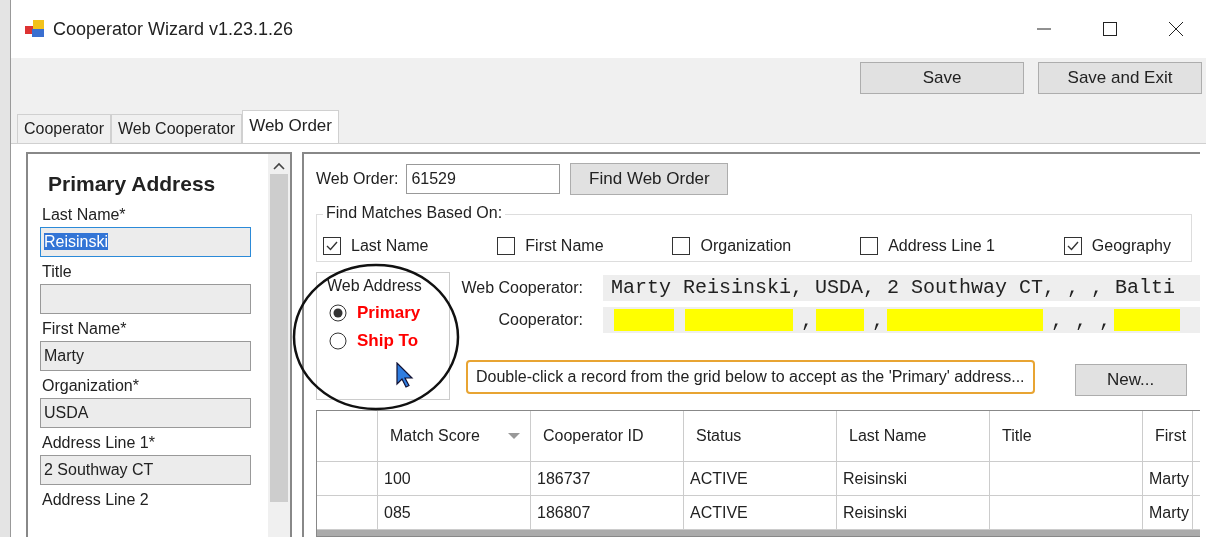  I want to click on column-header: Last Name, so click(913, 436).